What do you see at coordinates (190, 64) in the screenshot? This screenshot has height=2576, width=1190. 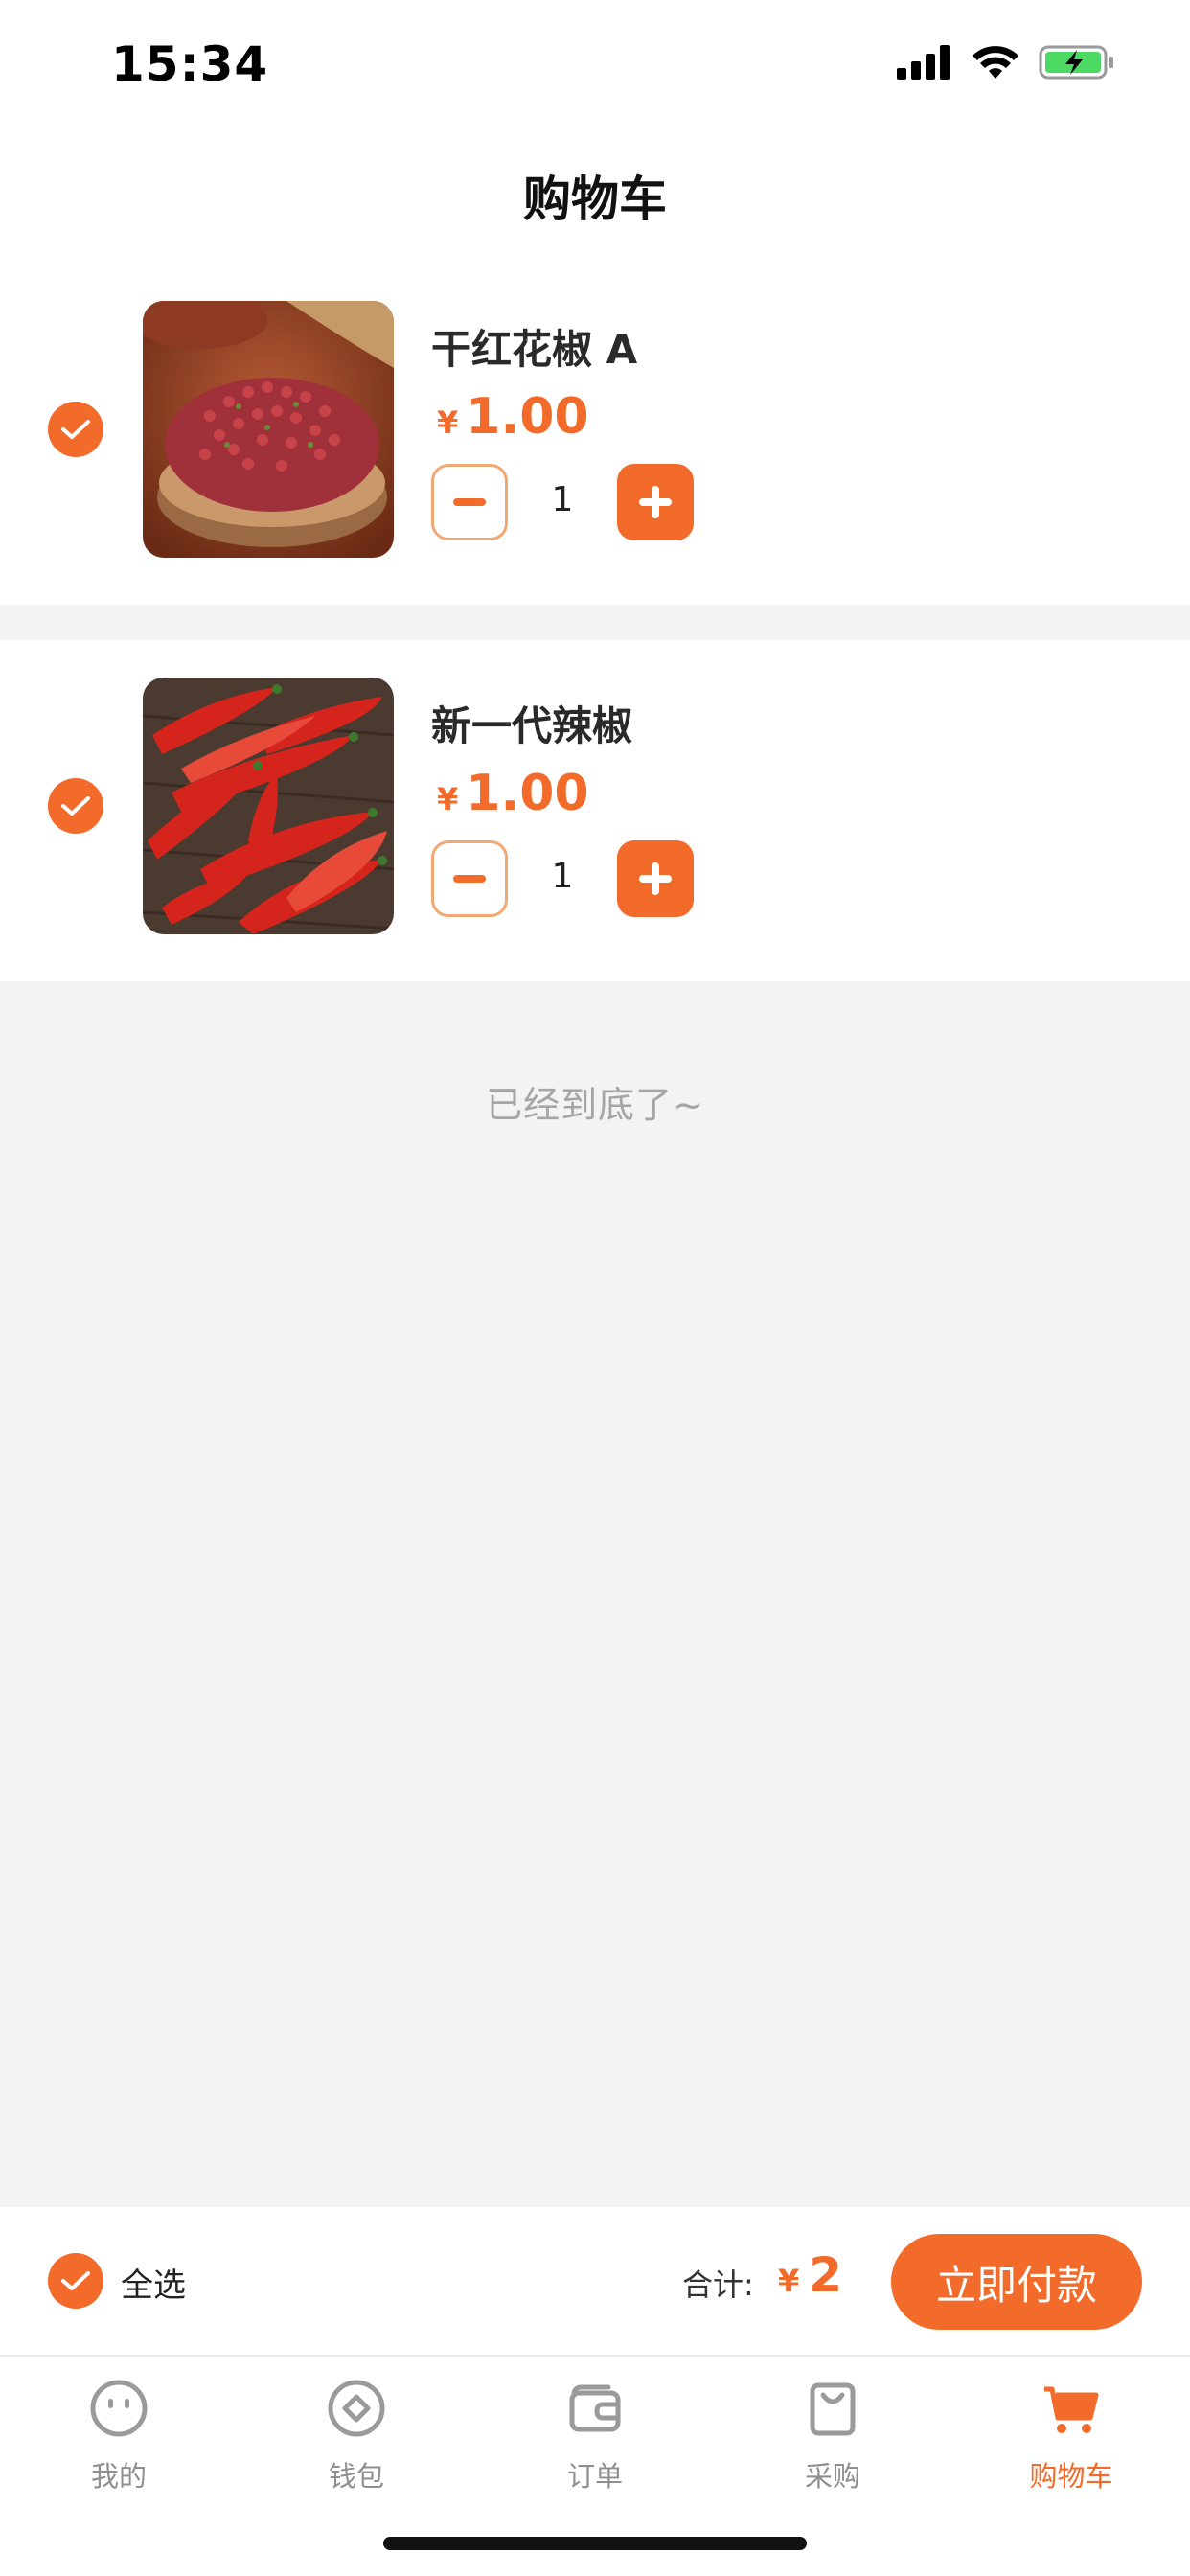 I see `status-time: 15:34` at bounding box center [190, 64].